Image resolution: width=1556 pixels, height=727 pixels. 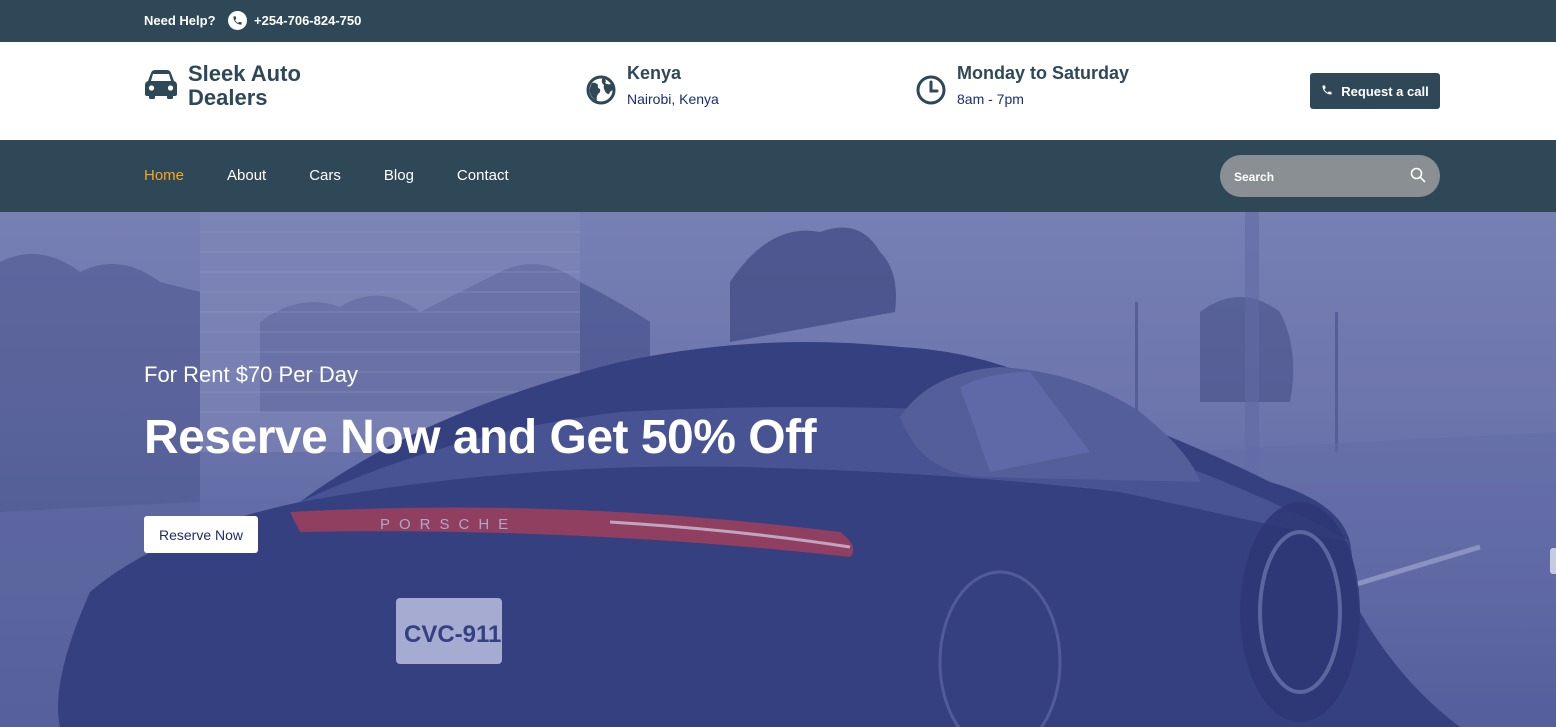 I want to click on request-call-button: Request a call, so click(x=1375, y=91).